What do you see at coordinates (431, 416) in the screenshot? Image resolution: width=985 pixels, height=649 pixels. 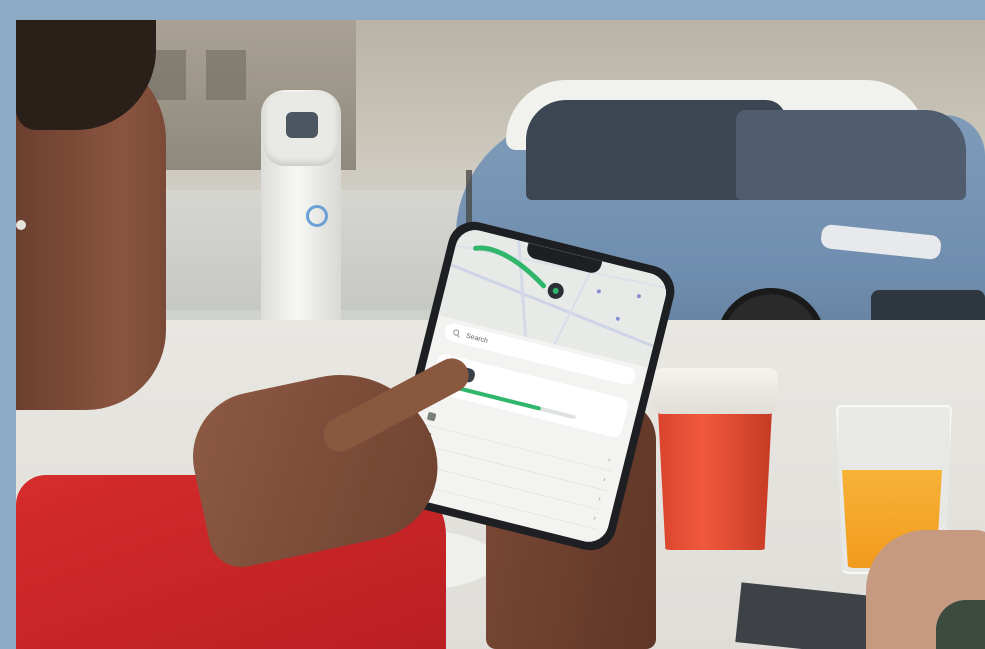 I see `lock-icon` at bounding box center [431, 416].